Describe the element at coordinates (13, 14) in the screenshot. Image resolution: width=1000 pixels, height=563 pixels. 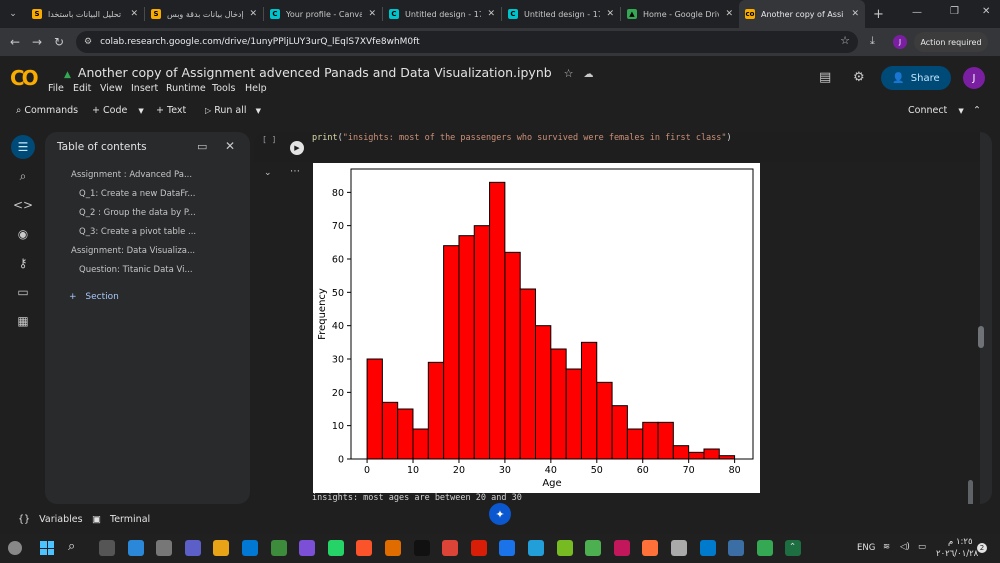
I see `tab-search-icon: ⌄` at that location.